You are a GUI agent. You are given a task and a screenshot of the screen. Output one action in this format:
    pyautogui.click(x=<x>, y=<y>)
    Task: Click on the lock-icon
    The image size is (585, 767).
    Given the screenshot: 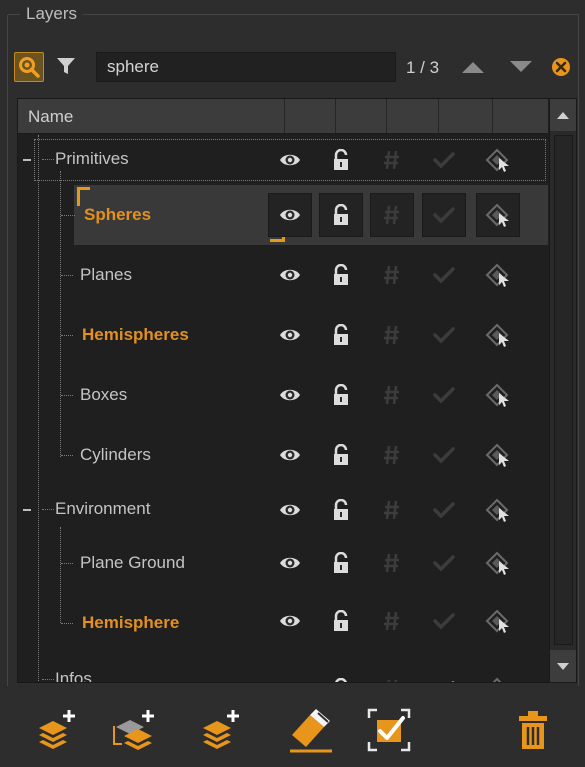 What is the action you would take?
    pyautogui.click(x=341, y=335)
    